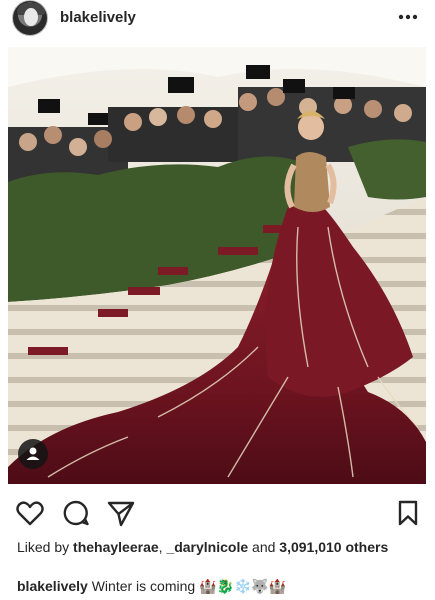  I want to click on liked-by-user-1: thehayleerae, so click(116, 547).